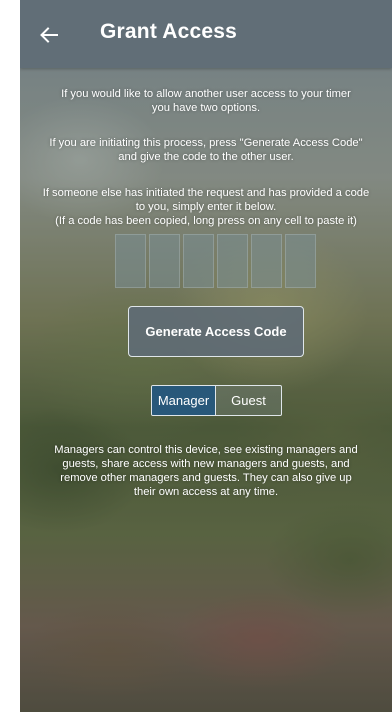 This screenshot has width=392, height=725. I want to click on initiating-line: and give the code to the other user., so click(206, 157).